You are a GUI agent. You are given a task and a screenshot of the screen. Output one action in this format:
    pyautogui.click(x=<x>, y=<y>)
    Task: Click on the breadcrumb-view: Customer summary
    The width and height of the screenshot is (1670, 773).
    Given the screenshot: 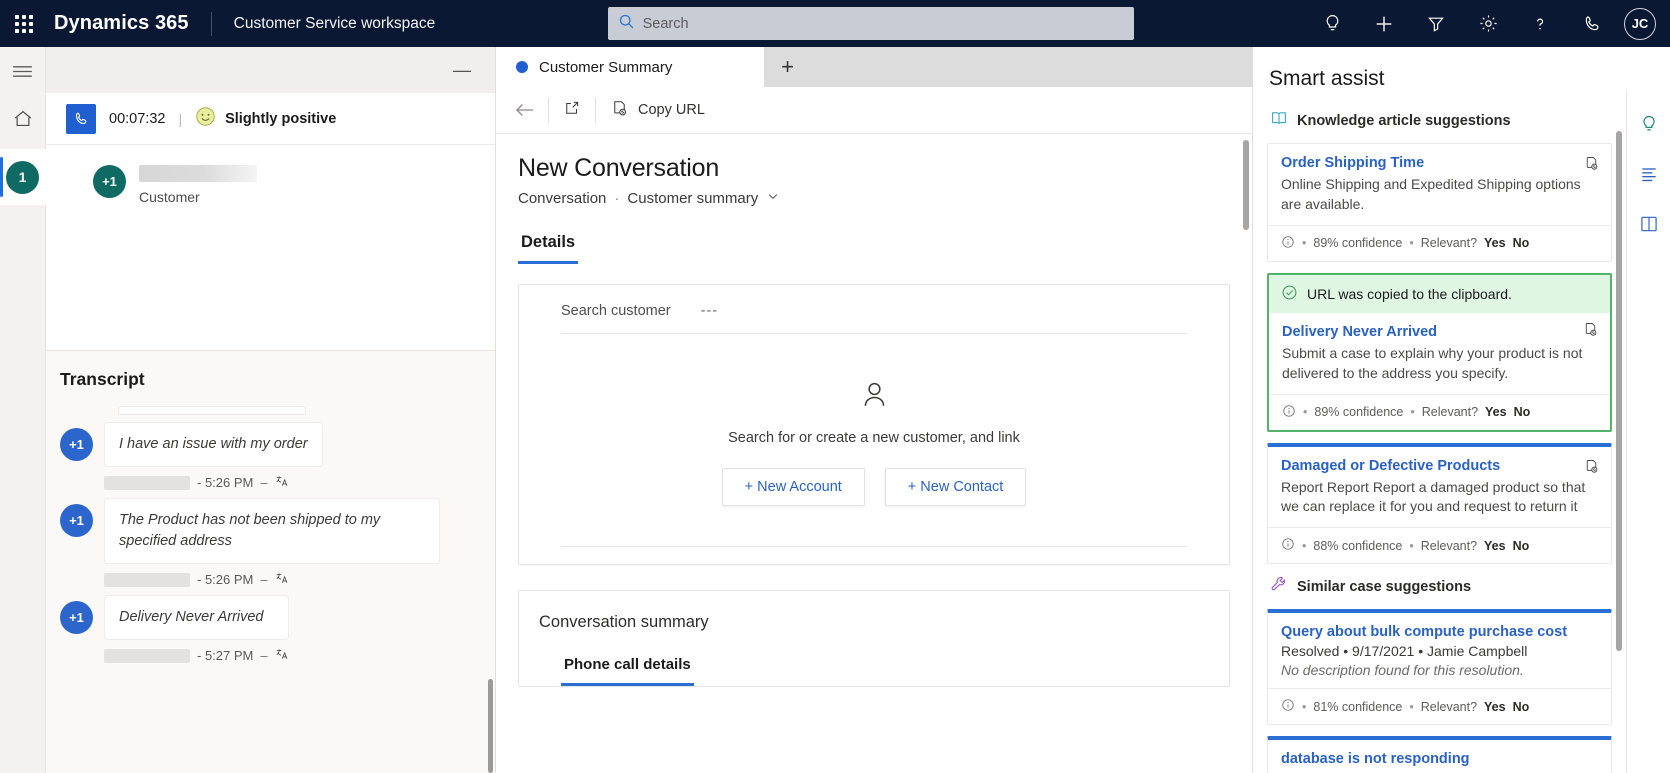 What is the action you would take?
    pyautogui.click(x=692, y=198)
    